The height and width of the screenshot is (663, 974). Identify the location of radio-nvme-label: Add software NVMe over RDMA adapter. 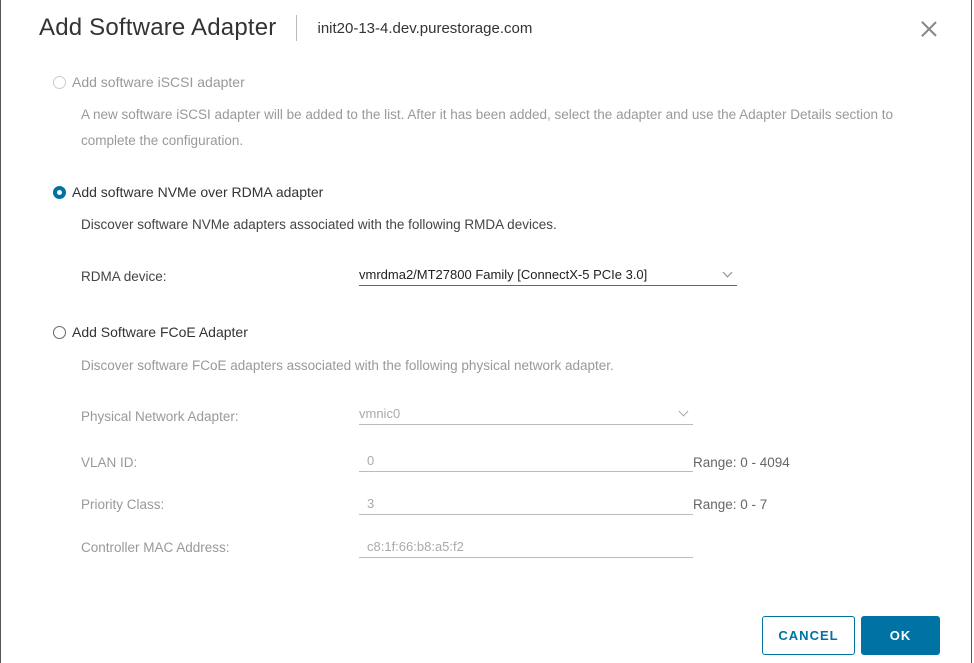
(197, 192).